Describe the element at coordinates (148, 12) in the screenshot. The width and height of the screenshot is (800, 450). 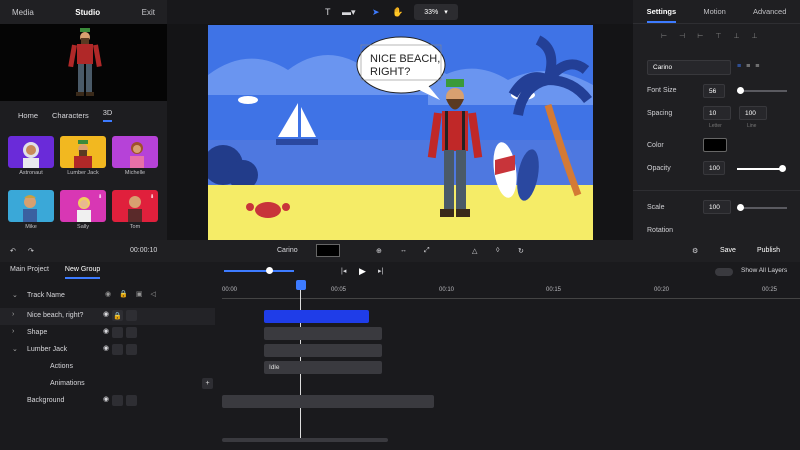
I see `tab-exit: Exit` at that location.